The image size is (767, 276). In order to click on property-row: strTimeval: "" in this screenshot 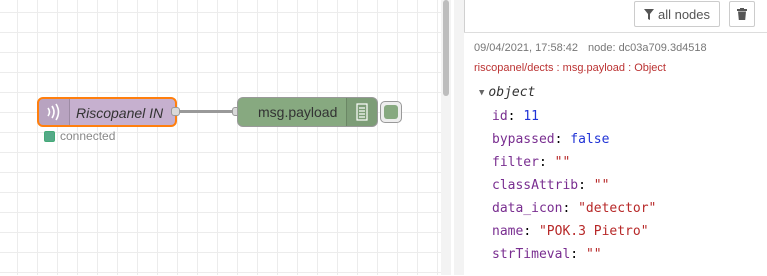, I will do `click(547, 254)`.